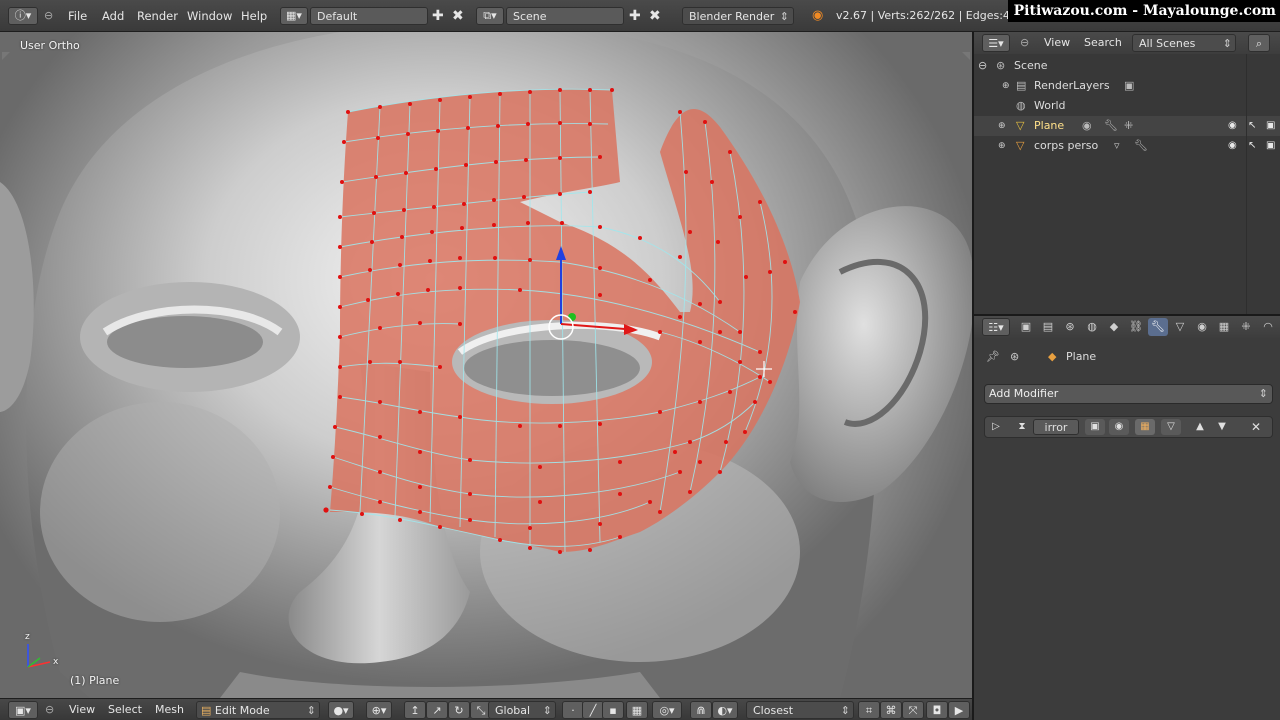 The height and width of the screenshot is (720, 1280). Describe the element at coordinates (637, 710) in the screenshot. I see `limit-selection-icon: ▦` at that location.